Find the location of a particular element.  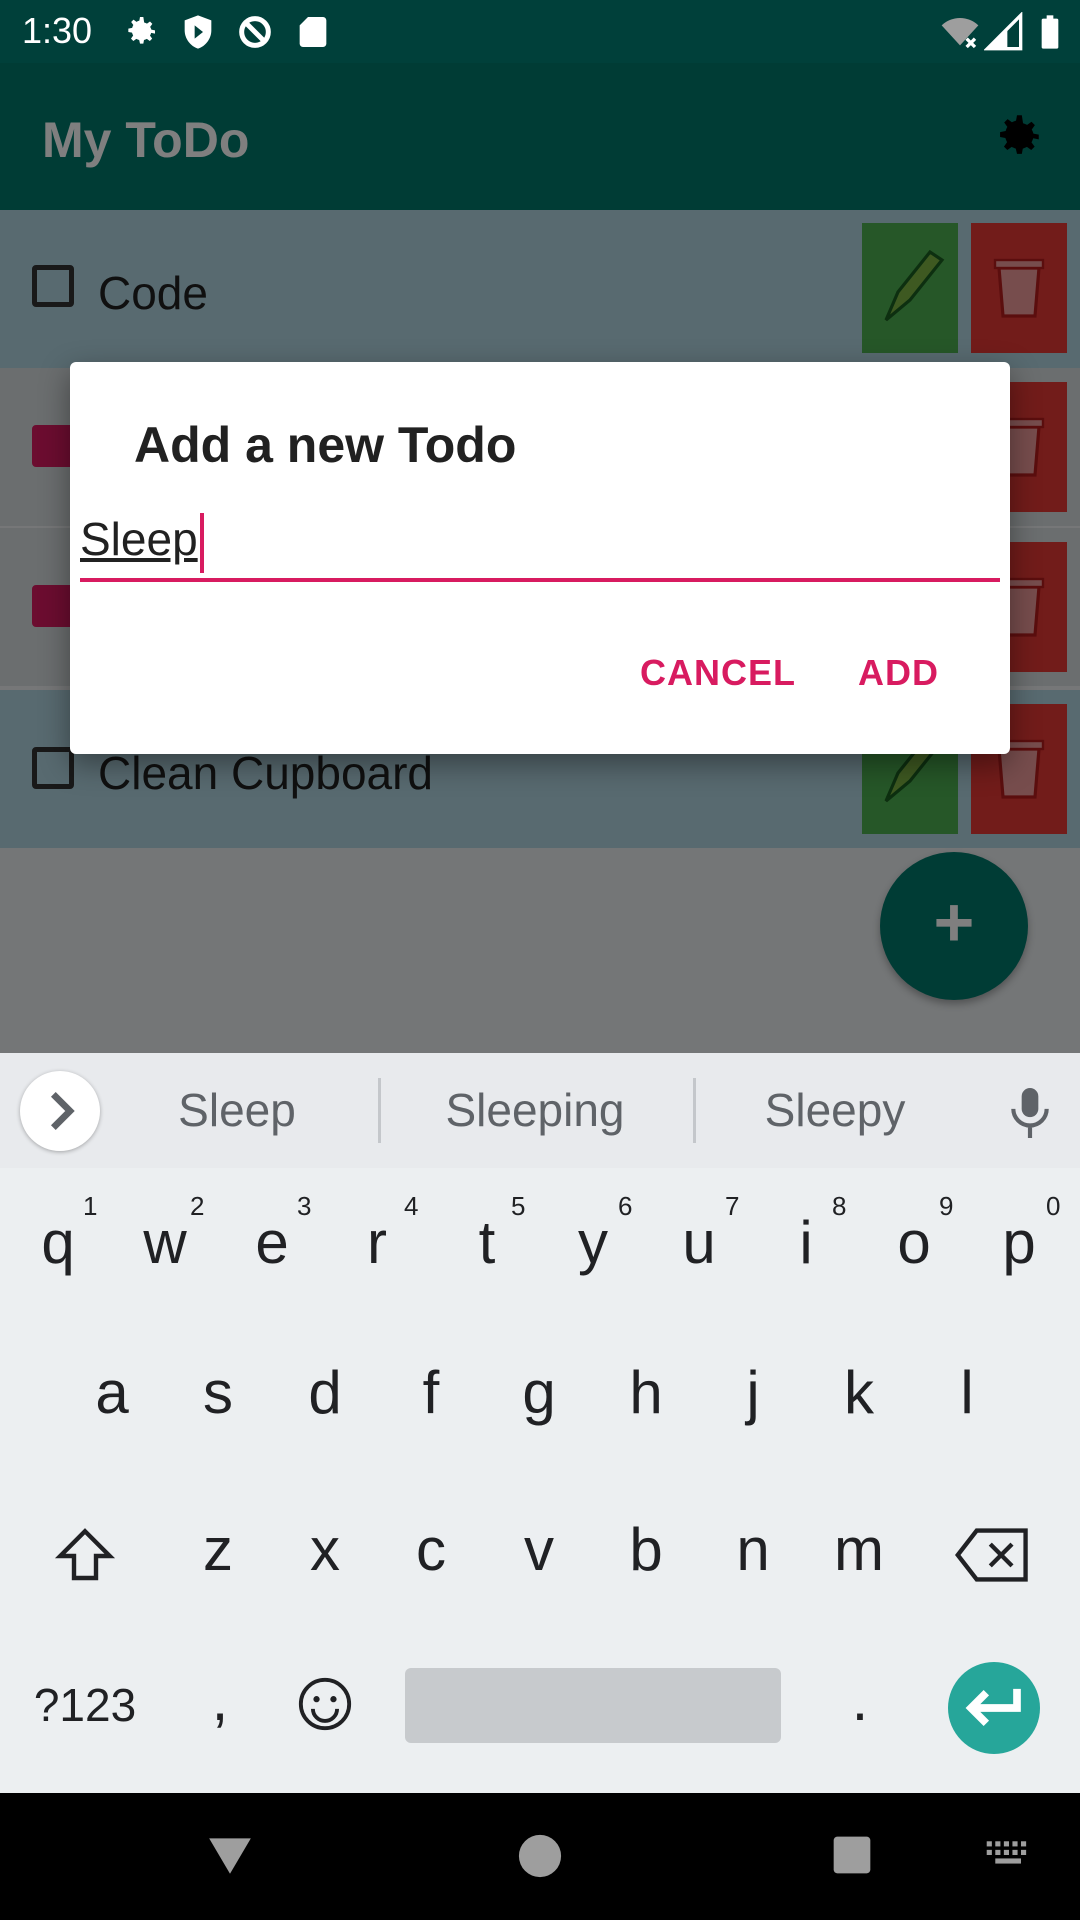

key-m: m is located at coordinates (859, 1549).